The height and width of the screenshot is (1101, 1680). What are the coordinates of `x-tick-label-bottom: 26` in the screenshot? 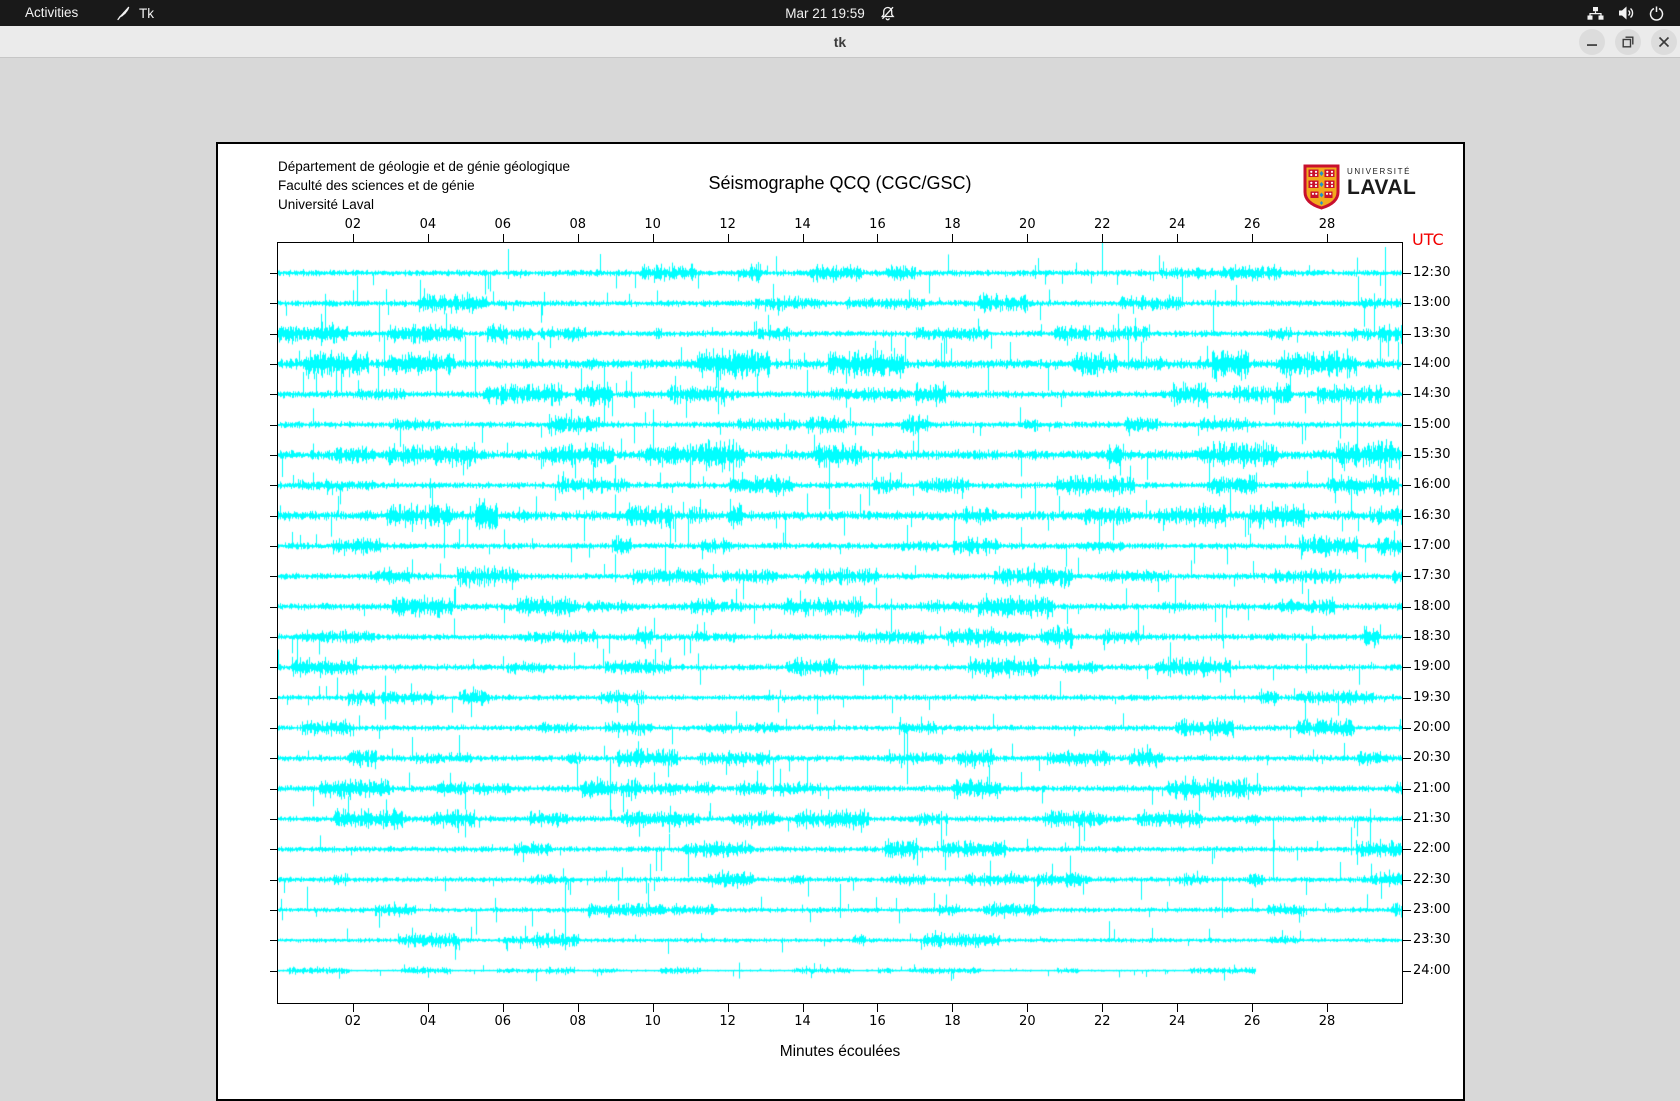 It's located at (1252, 1021).